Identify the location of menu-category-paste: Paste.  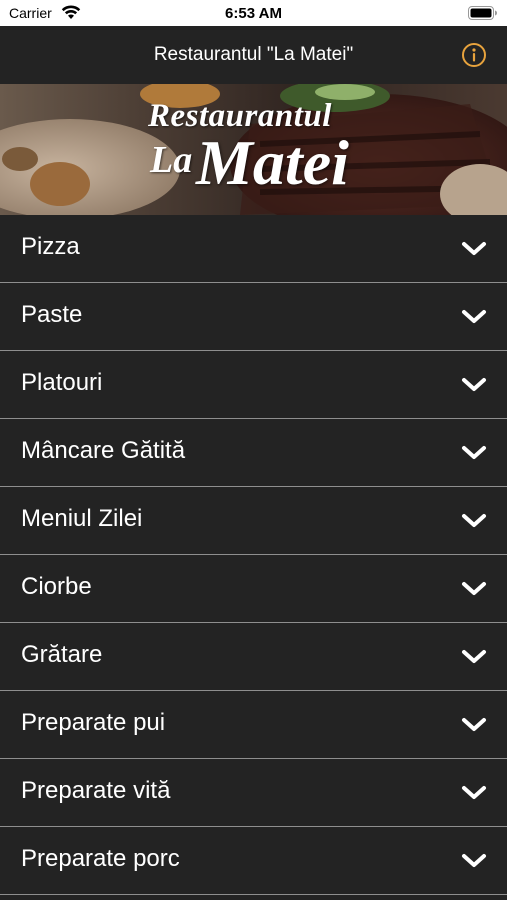
(253, 317).